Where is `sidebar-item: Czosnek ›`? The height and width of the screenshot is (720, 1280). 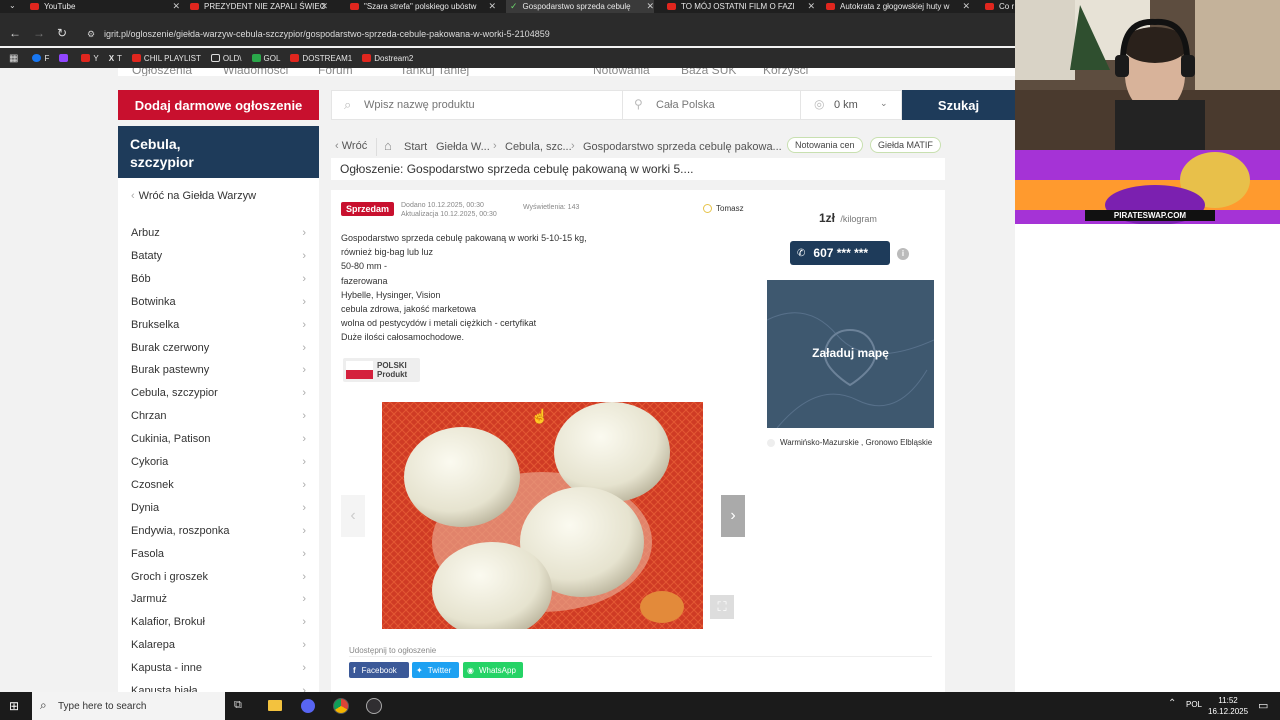 sidebar-item: Czosnek › is located at coordinates (218, 485).